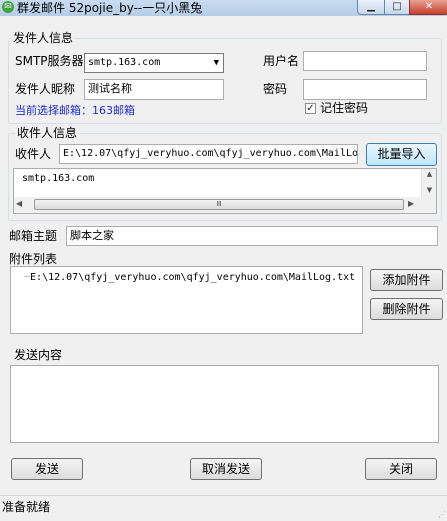  I want to click on mail-icon: ✉, so click(8, 7).